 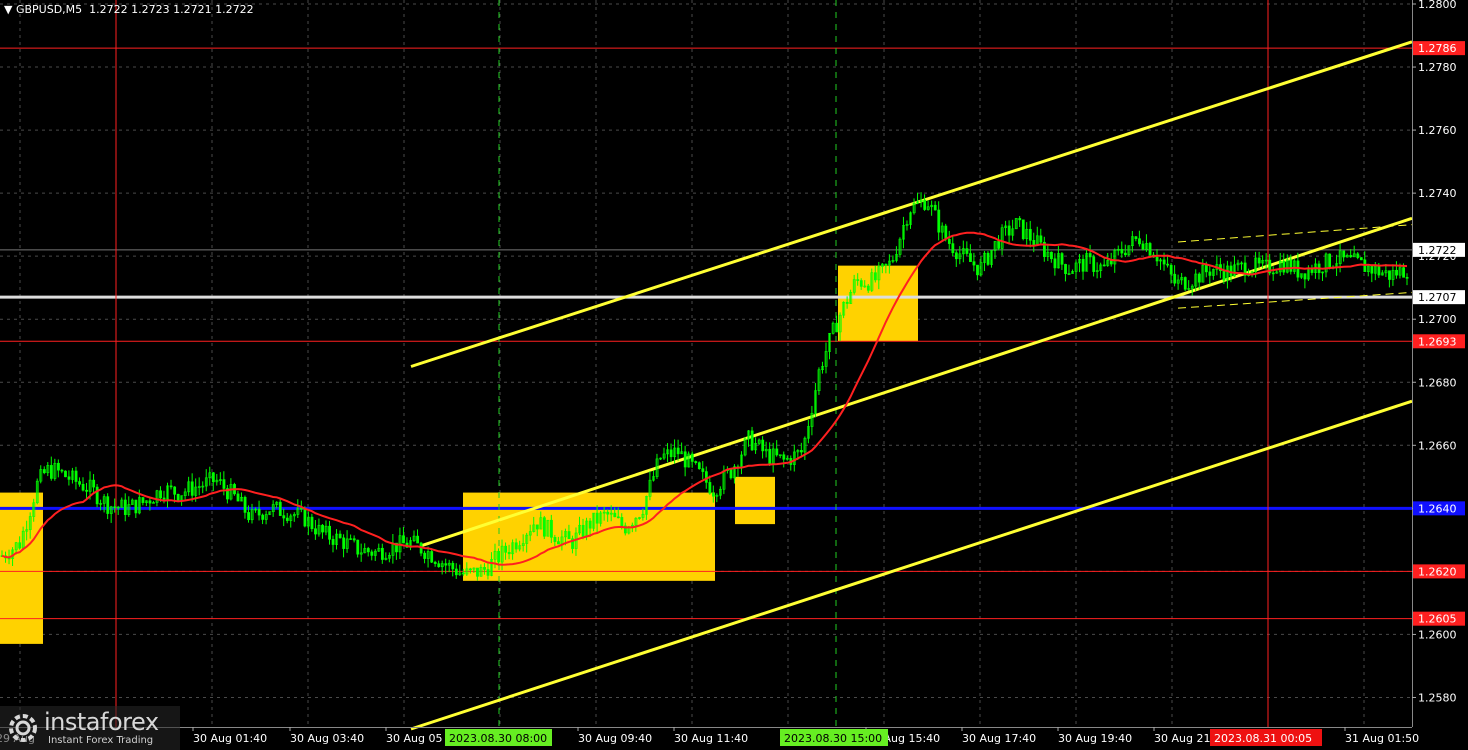 What do you see at coordinates (1263, 738) in the screenshot?
I see `date-badge-label: 2023.08.31 00:05` at bounding box center [1263, 738].